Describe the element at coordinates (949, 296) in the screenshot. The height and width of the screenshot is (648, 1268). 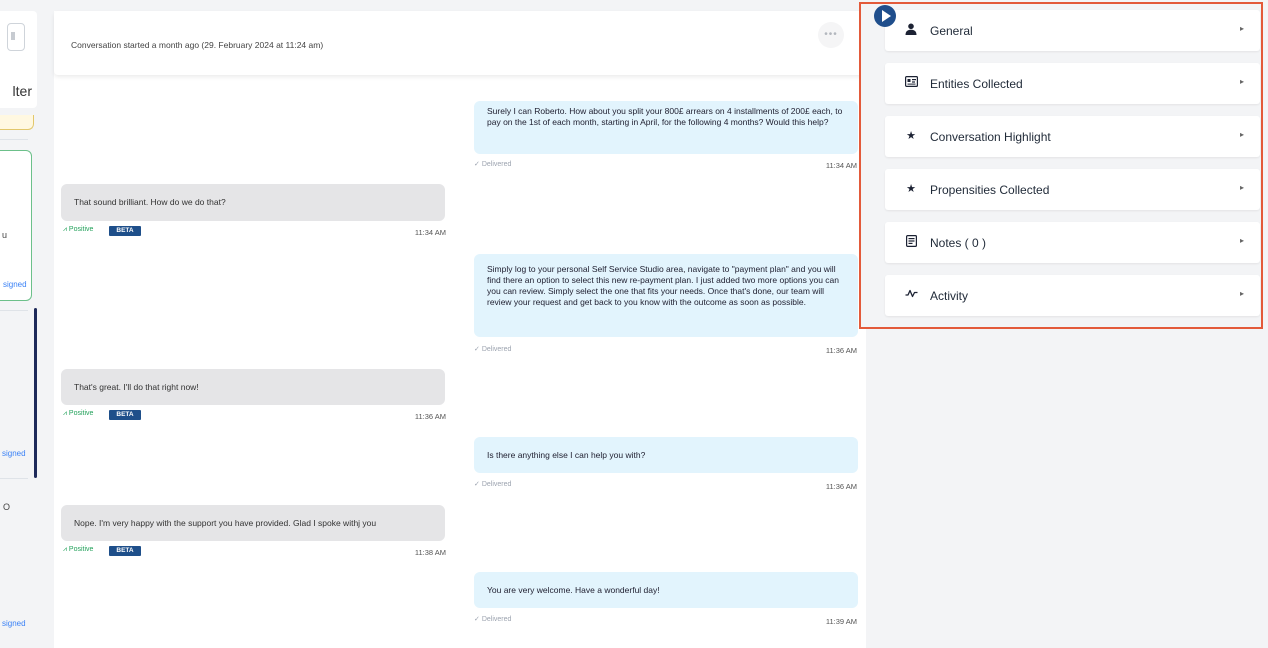
I see `section-label: Activity` at that location.